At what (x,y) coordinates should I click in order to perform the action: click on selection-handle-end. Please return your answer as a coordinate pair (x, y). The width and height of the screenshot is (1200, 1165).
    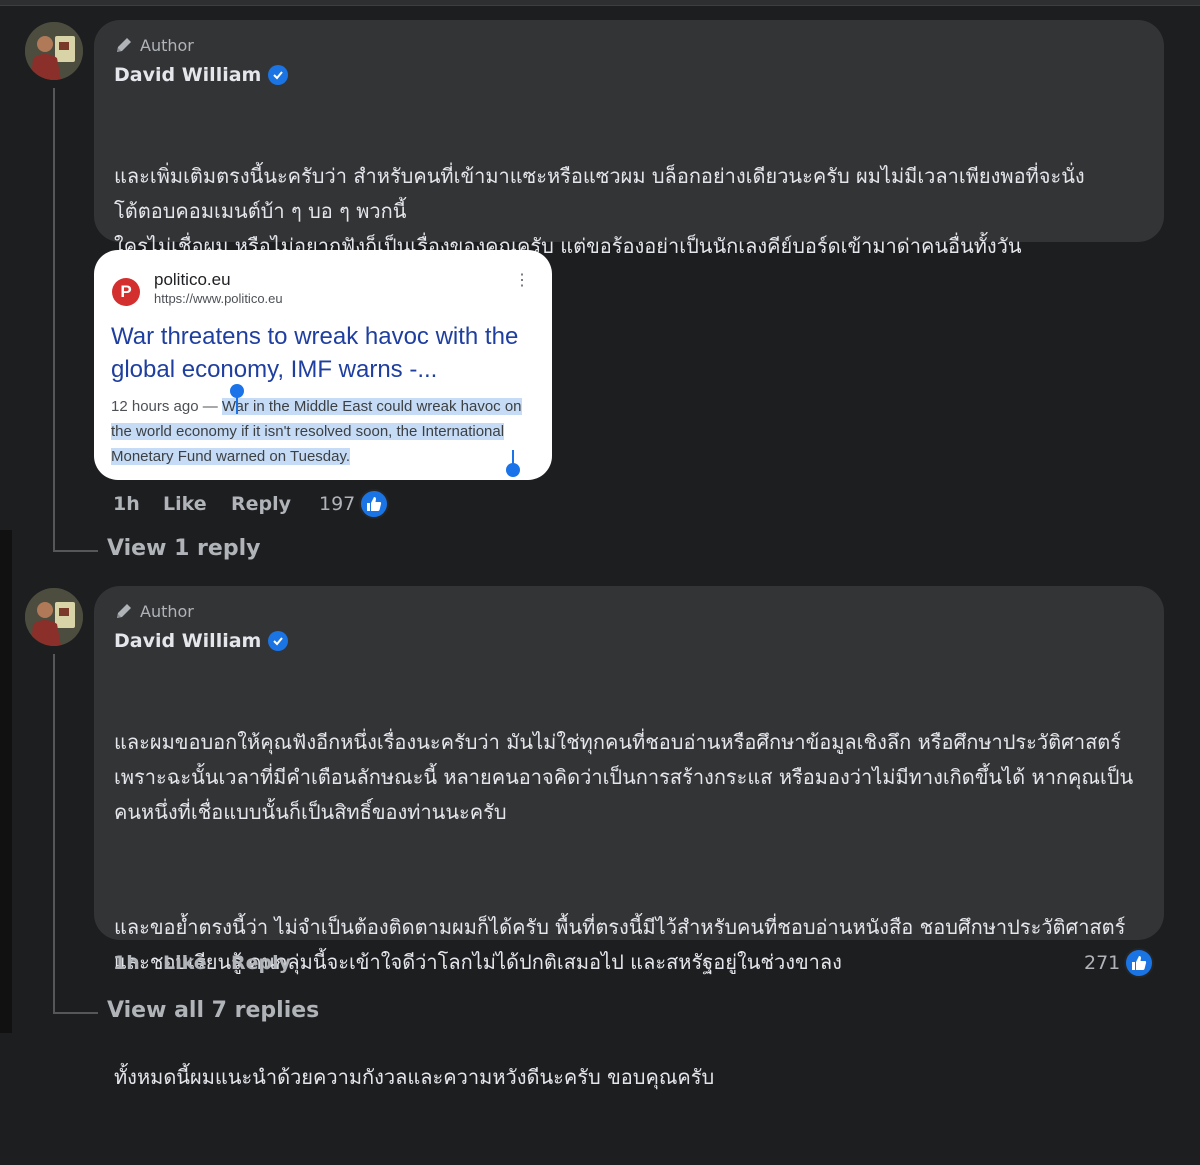
    Looking at the image, I should click on (513, 470).